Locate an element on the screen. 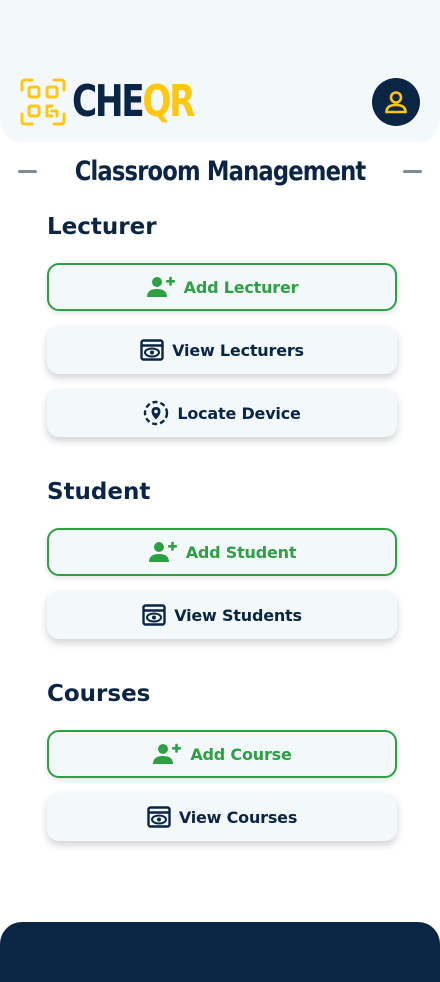 The height and width of the screenshot is (982, 440). locate-device-label: Locate Device is located at coordinates (239, 413).